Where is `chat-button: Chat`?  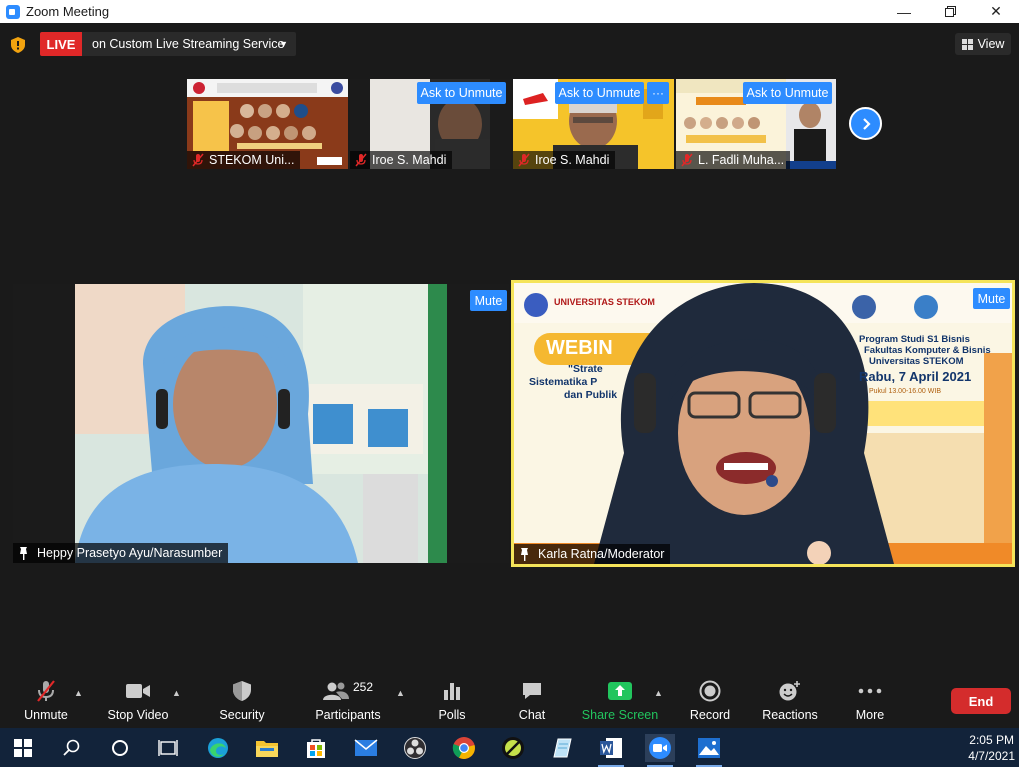
chat-button: Chat is located at coordinates (532, 702).